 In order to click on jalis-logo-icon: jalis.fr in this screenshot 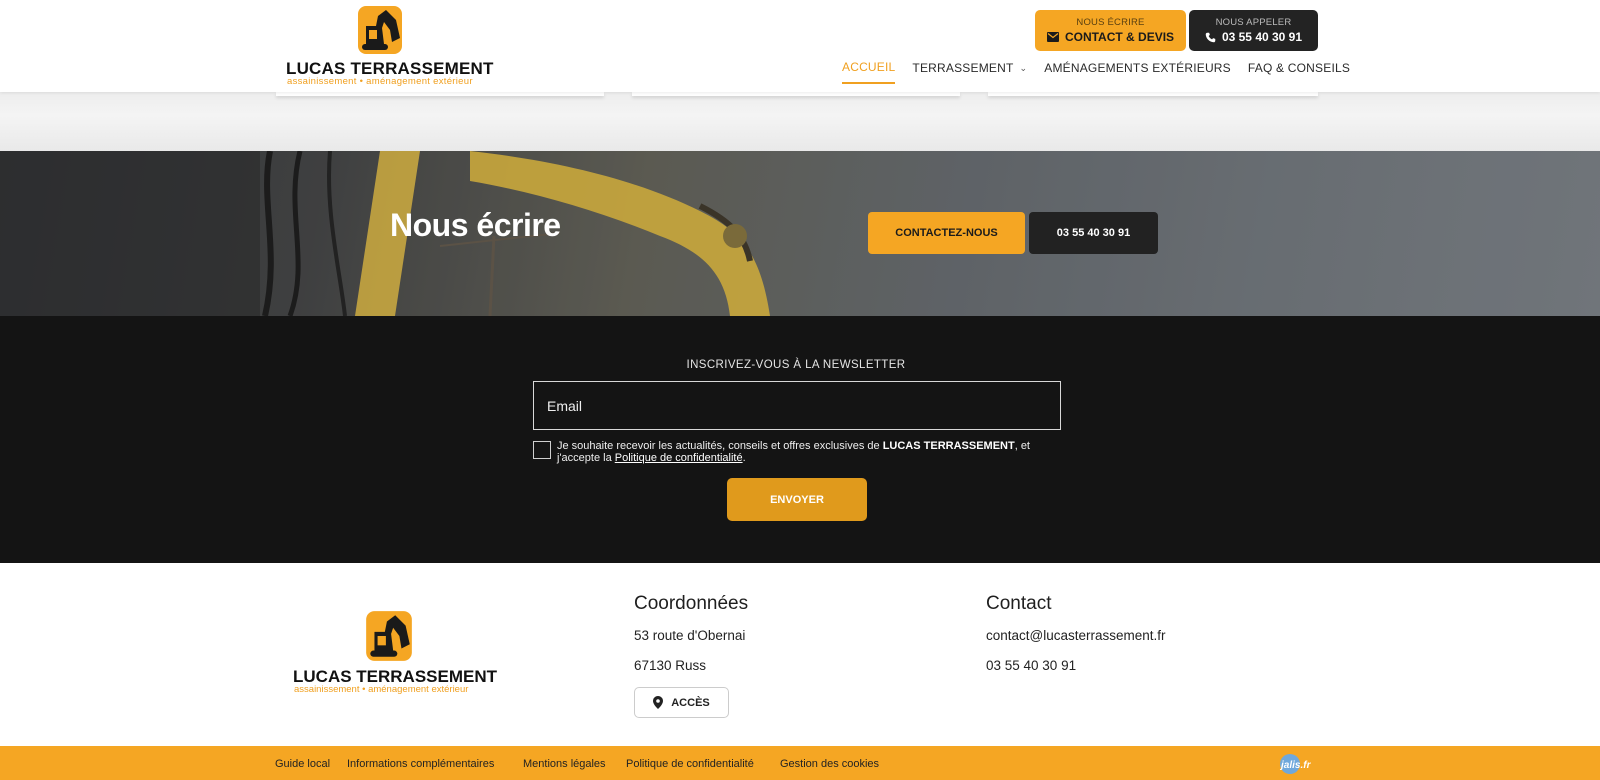, I will do `click(1298, 764)`.